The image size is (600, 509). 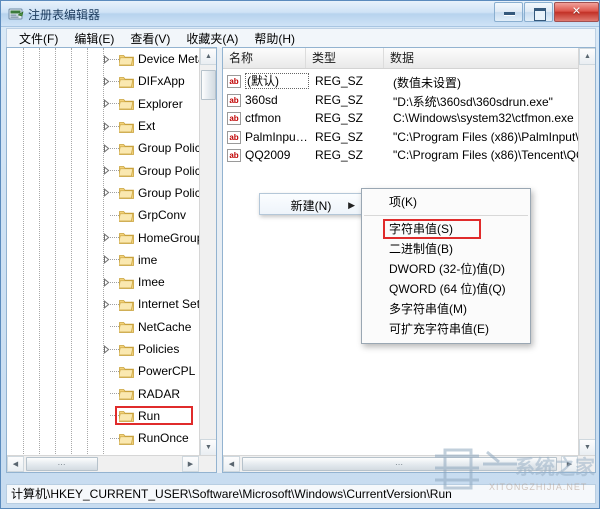 What do you see at coordinates (401, 101) in the screenshot?
I see `table-row: ab 360sd REG_SZ "D:\系统\360sd\360sdrun.exe"` at bounding box center [401, 101].